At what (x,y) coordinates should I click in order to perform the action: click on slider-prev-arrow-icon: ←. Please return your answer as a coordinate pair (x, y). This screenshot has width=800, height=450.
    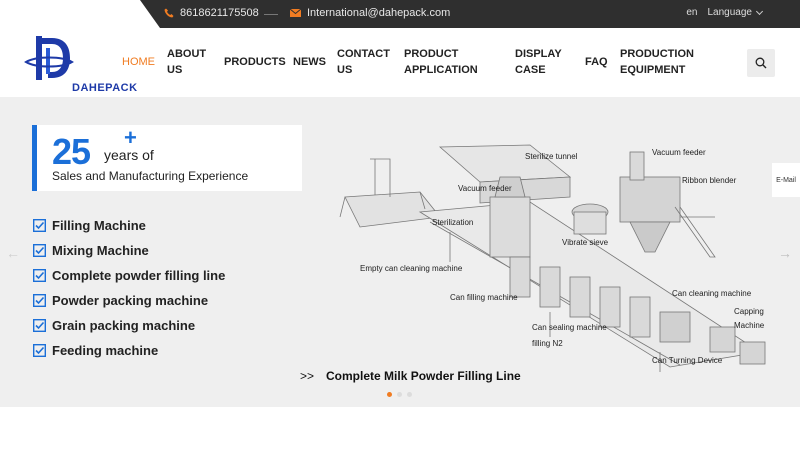
    Looking at the image, I should click on (13, 253).